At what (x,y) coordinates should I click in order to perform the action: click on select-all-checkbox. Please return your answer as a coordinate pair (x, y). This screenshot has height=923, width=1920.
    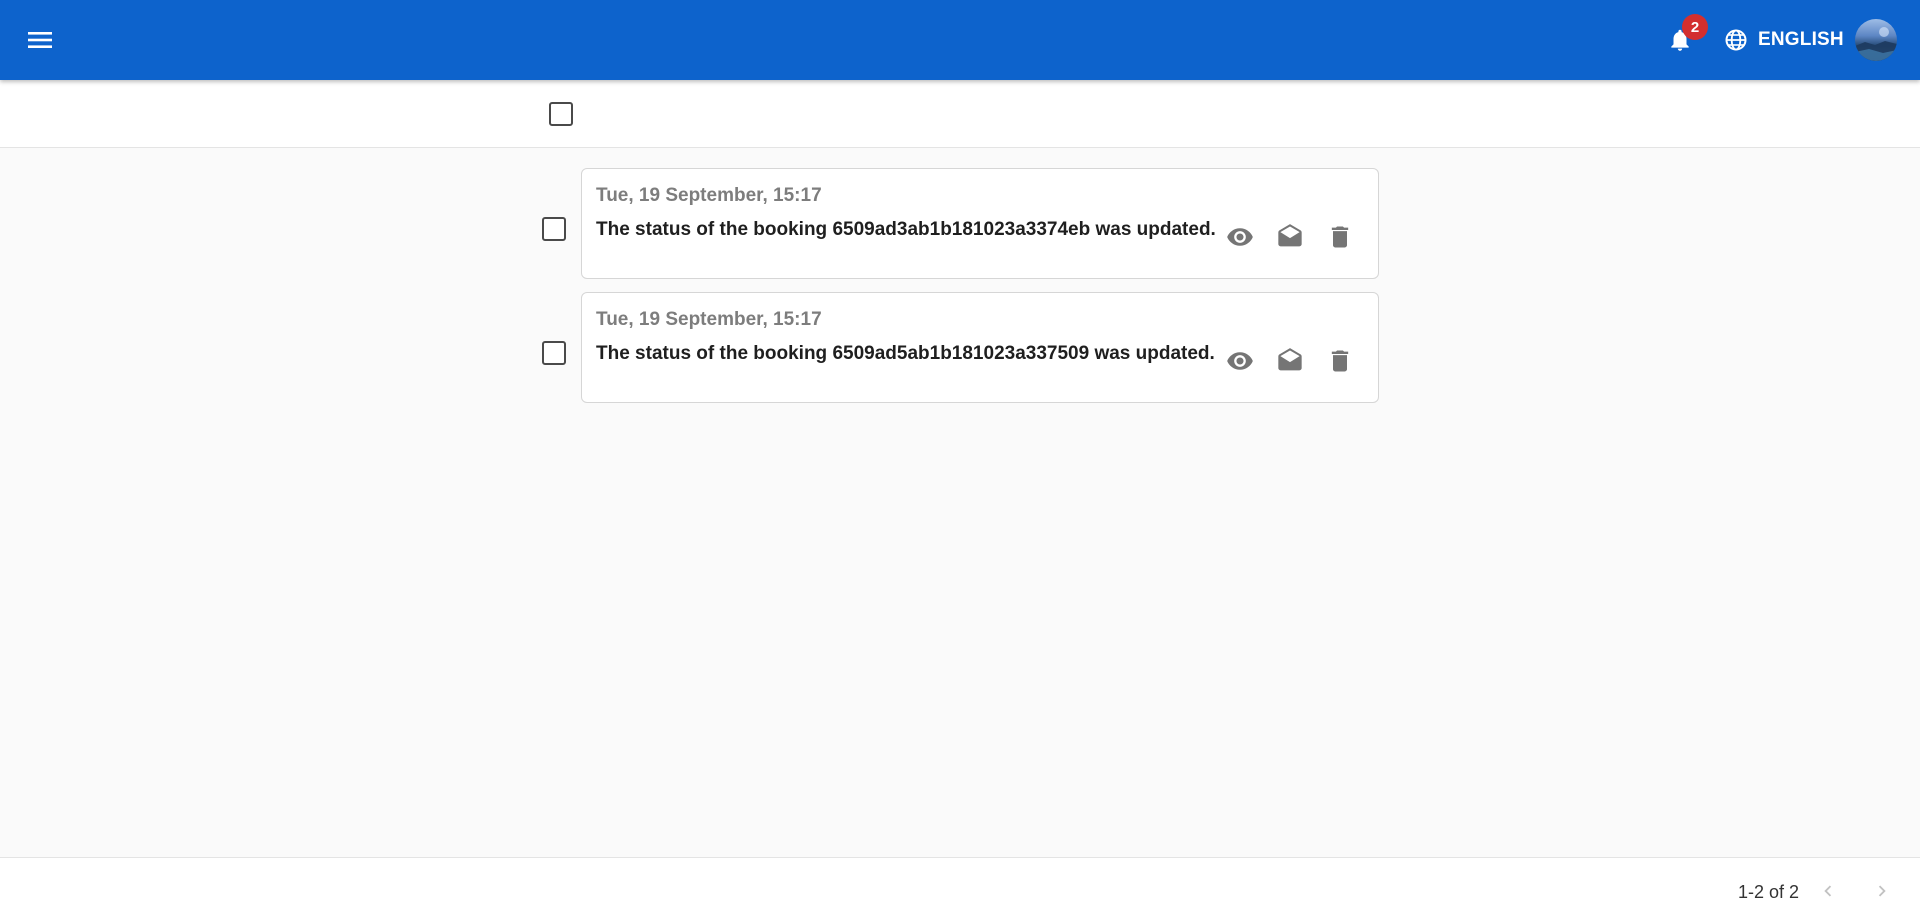
    Looking at the image, I should click on (561, 114).